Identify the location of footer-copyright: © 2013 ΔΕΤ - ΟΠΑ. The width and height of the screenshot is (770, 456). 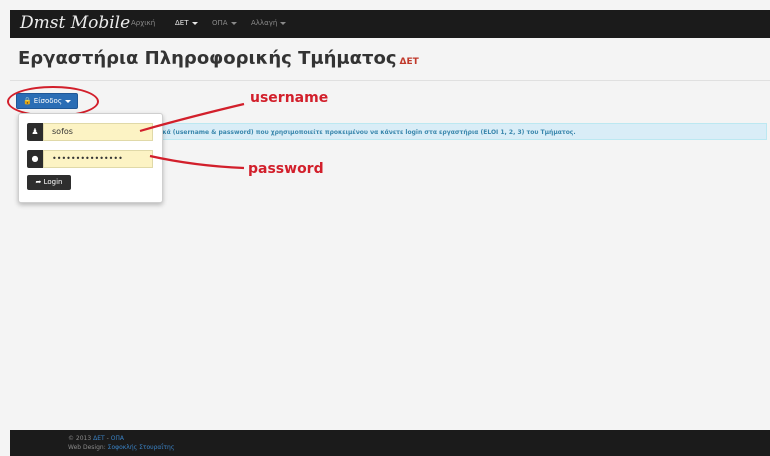
(96, 438).